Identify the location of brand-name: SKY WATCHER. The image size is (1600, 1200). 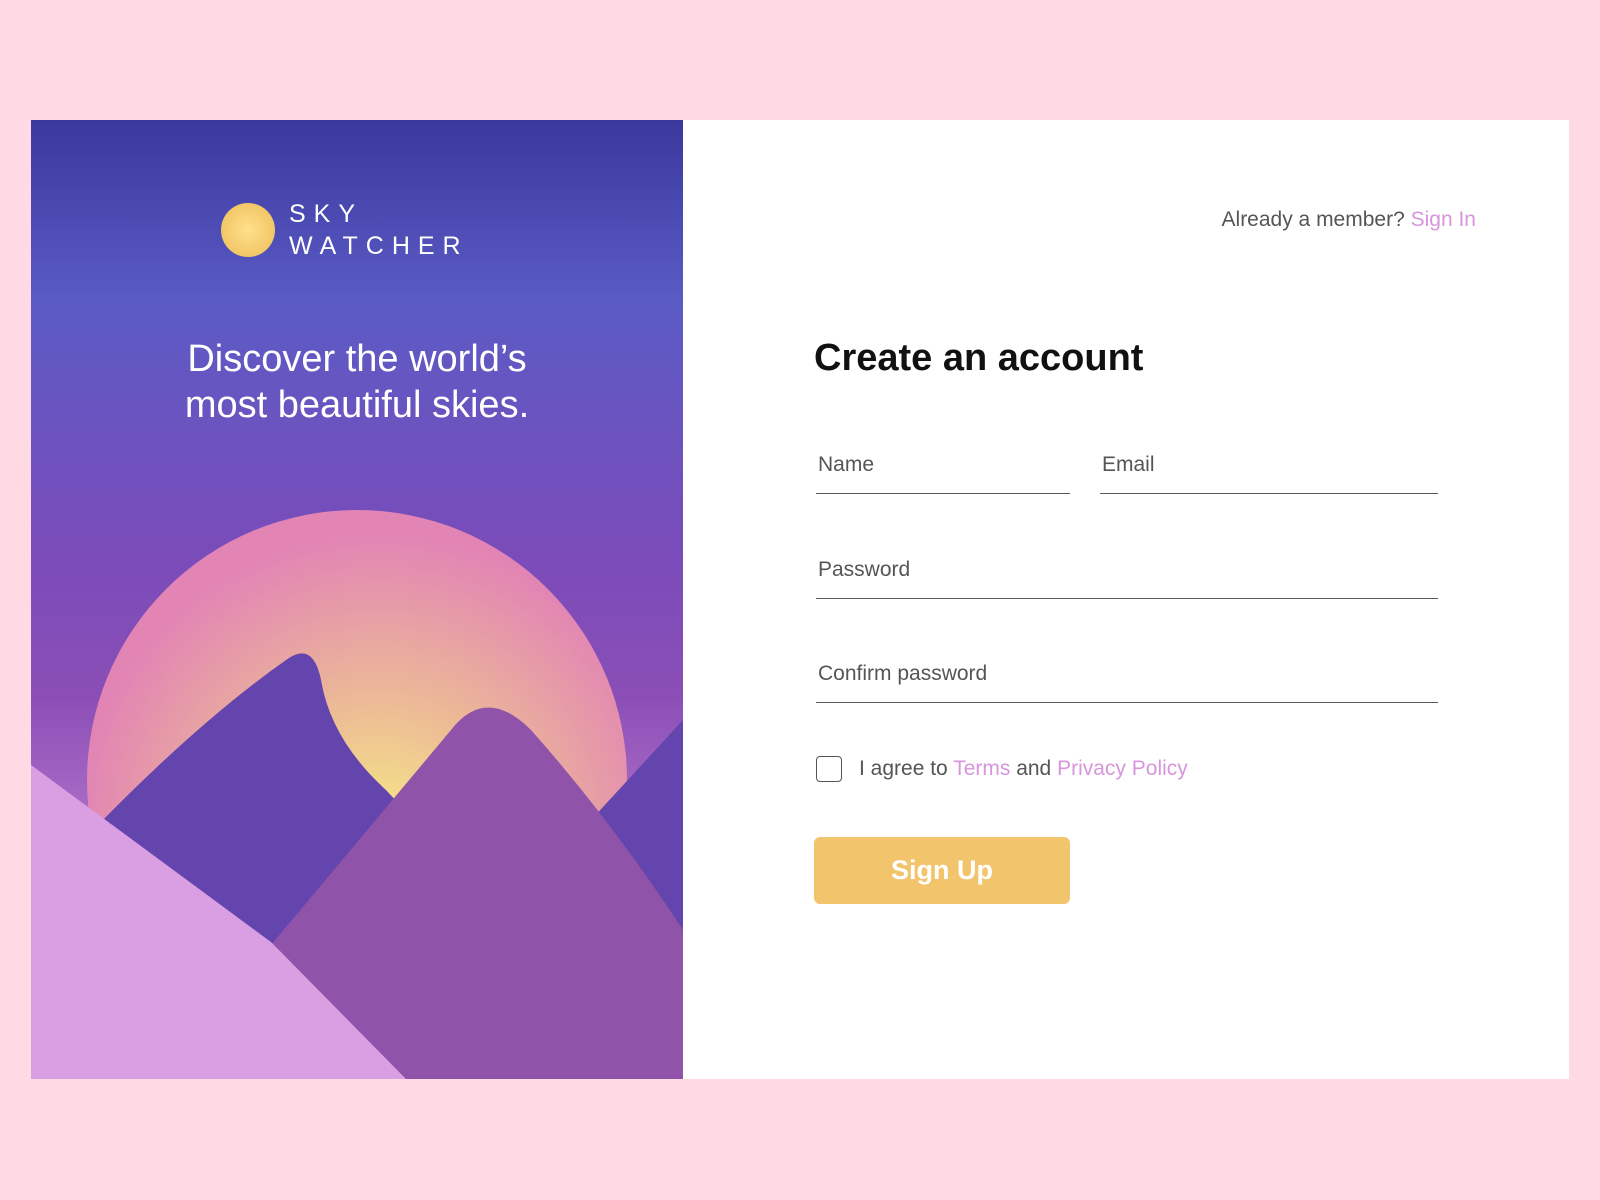
(379, 230).